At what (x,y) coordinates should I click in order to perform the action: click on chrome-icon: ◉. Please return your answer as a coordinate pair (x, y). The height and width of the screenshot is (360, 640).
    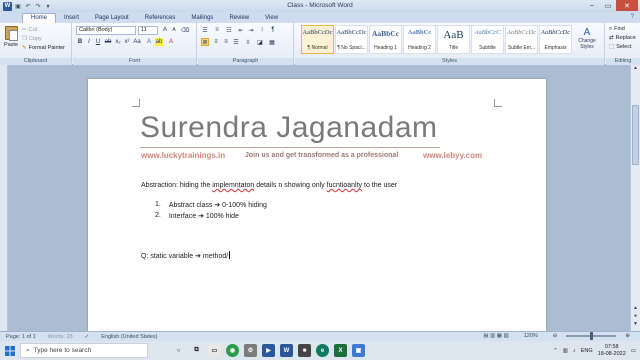
    Looking at the image, I should click on (232, 350).